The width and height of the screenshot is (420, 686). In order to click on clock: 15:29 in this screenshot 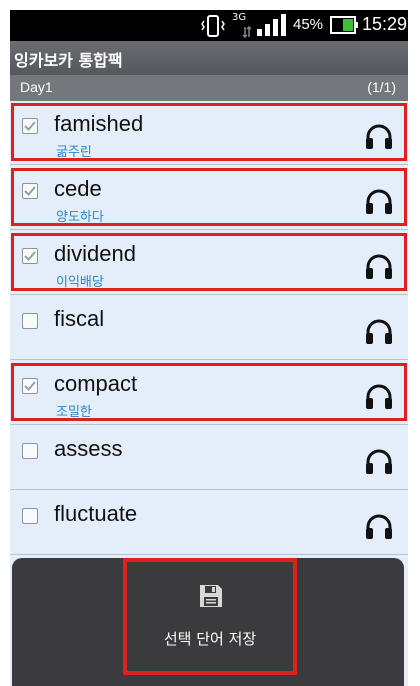, I will do `click(385, 24)`.